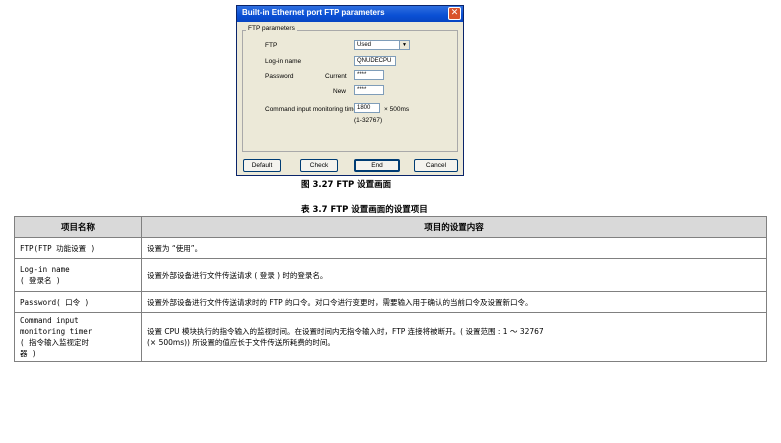  I want to click on timer-label: Command input monitoring timer, so click(312, 109).